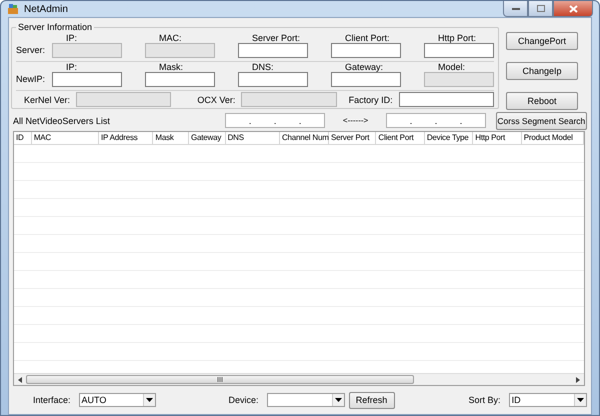 The height and width of the screenshot is (416, 600). What do you see at coordinates (497, 138) in the screenshot?
I see `column-header: Http Port` at bounding box center [497, 138].